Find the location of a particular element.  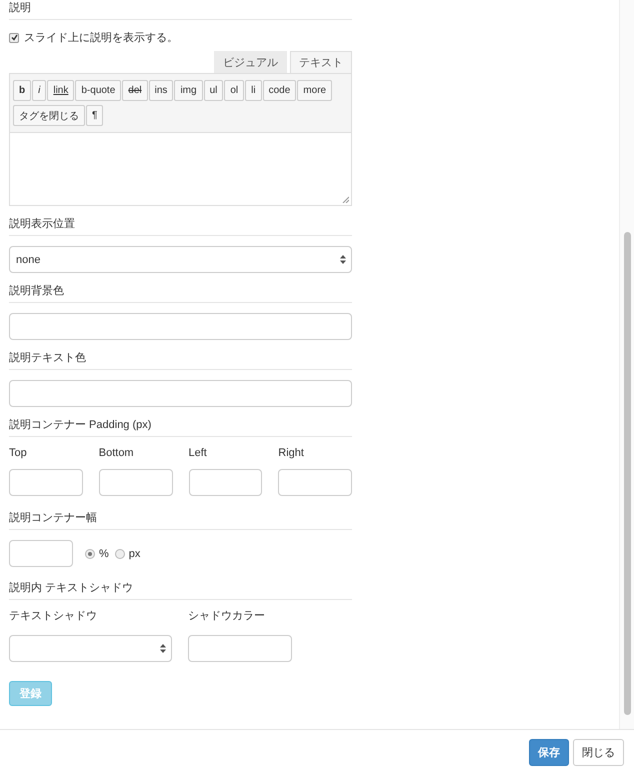

section-heading: 説明表示位置 is located at coordinates (180, 227).